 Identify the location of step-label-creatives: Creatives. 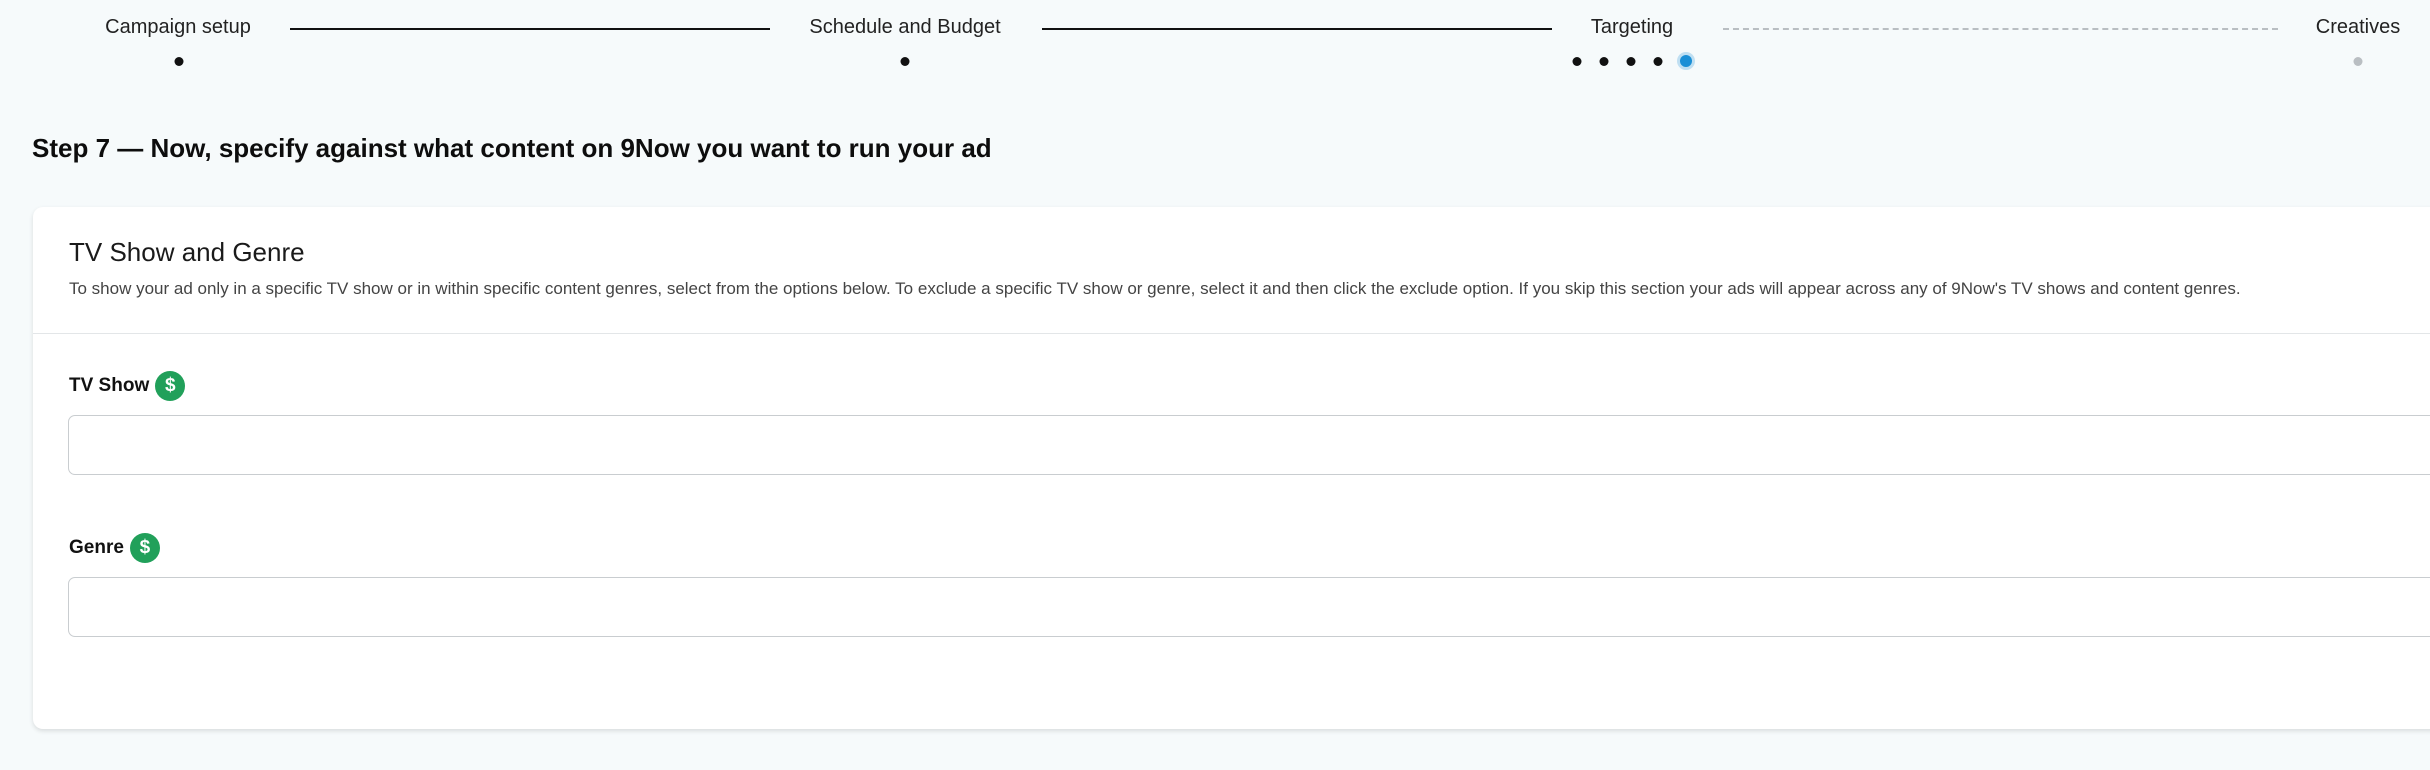
(2358, 27).